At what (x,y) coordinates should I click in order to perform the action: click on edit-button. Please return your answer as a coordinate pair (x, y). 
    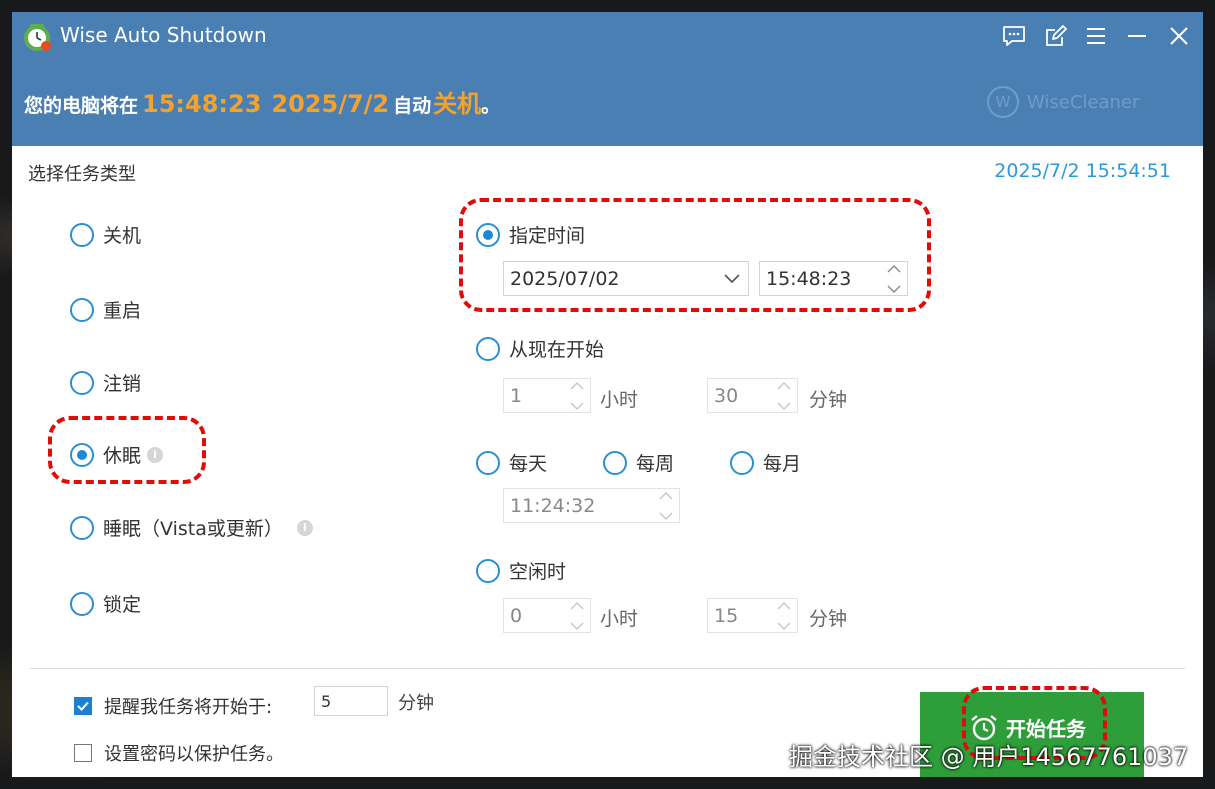
    Looking at the image, I should click on (1056, 36).